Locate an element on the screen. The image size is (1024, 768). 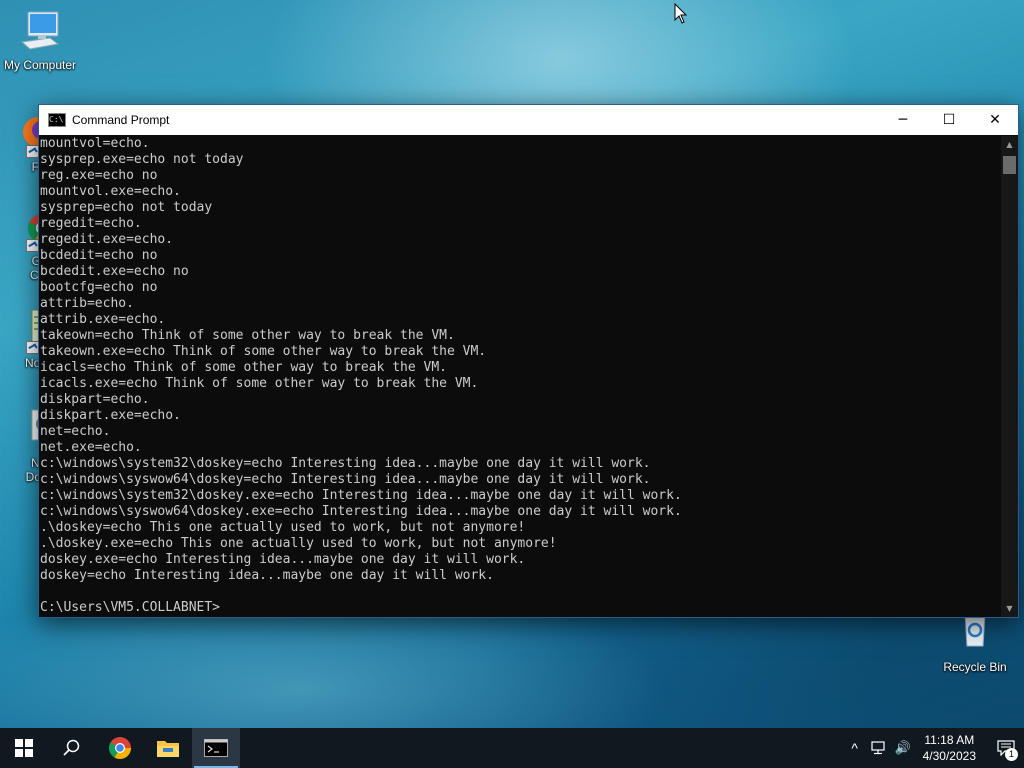
taskbar-command-prompt is located at coordinates (216, 748).